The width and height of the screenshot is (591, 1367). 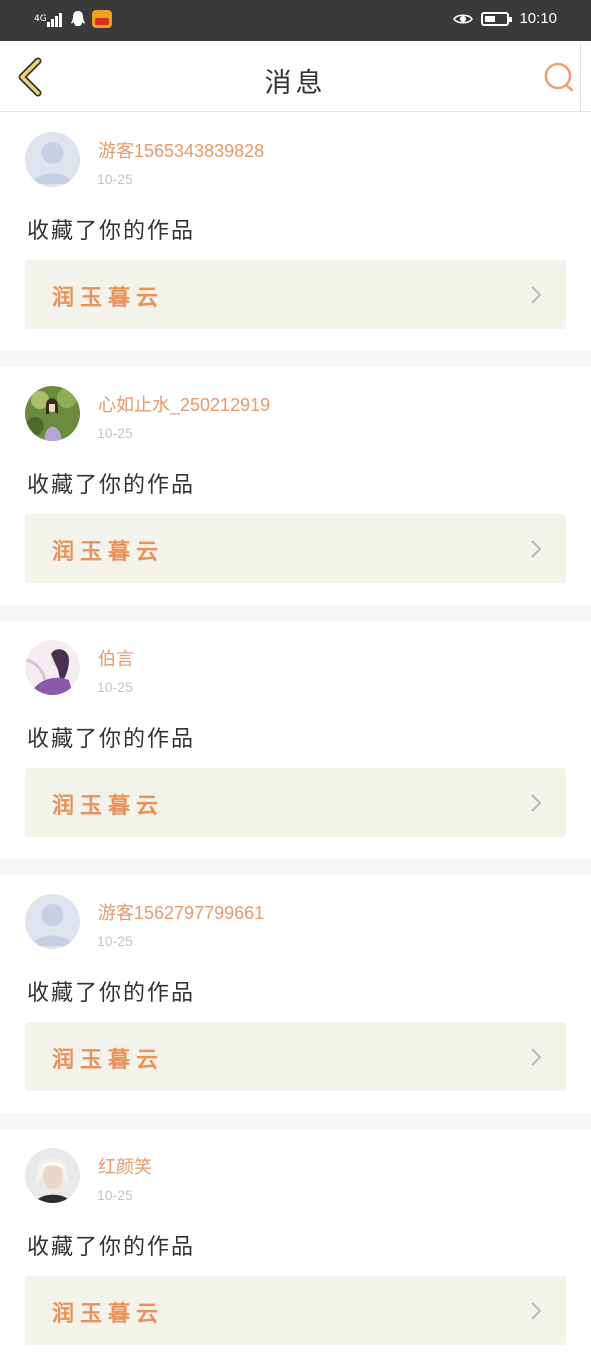 What do you see at coordinates (538, 18) in the screenshot?
I see `clock: 10:10` at bounding box center [538, 18].